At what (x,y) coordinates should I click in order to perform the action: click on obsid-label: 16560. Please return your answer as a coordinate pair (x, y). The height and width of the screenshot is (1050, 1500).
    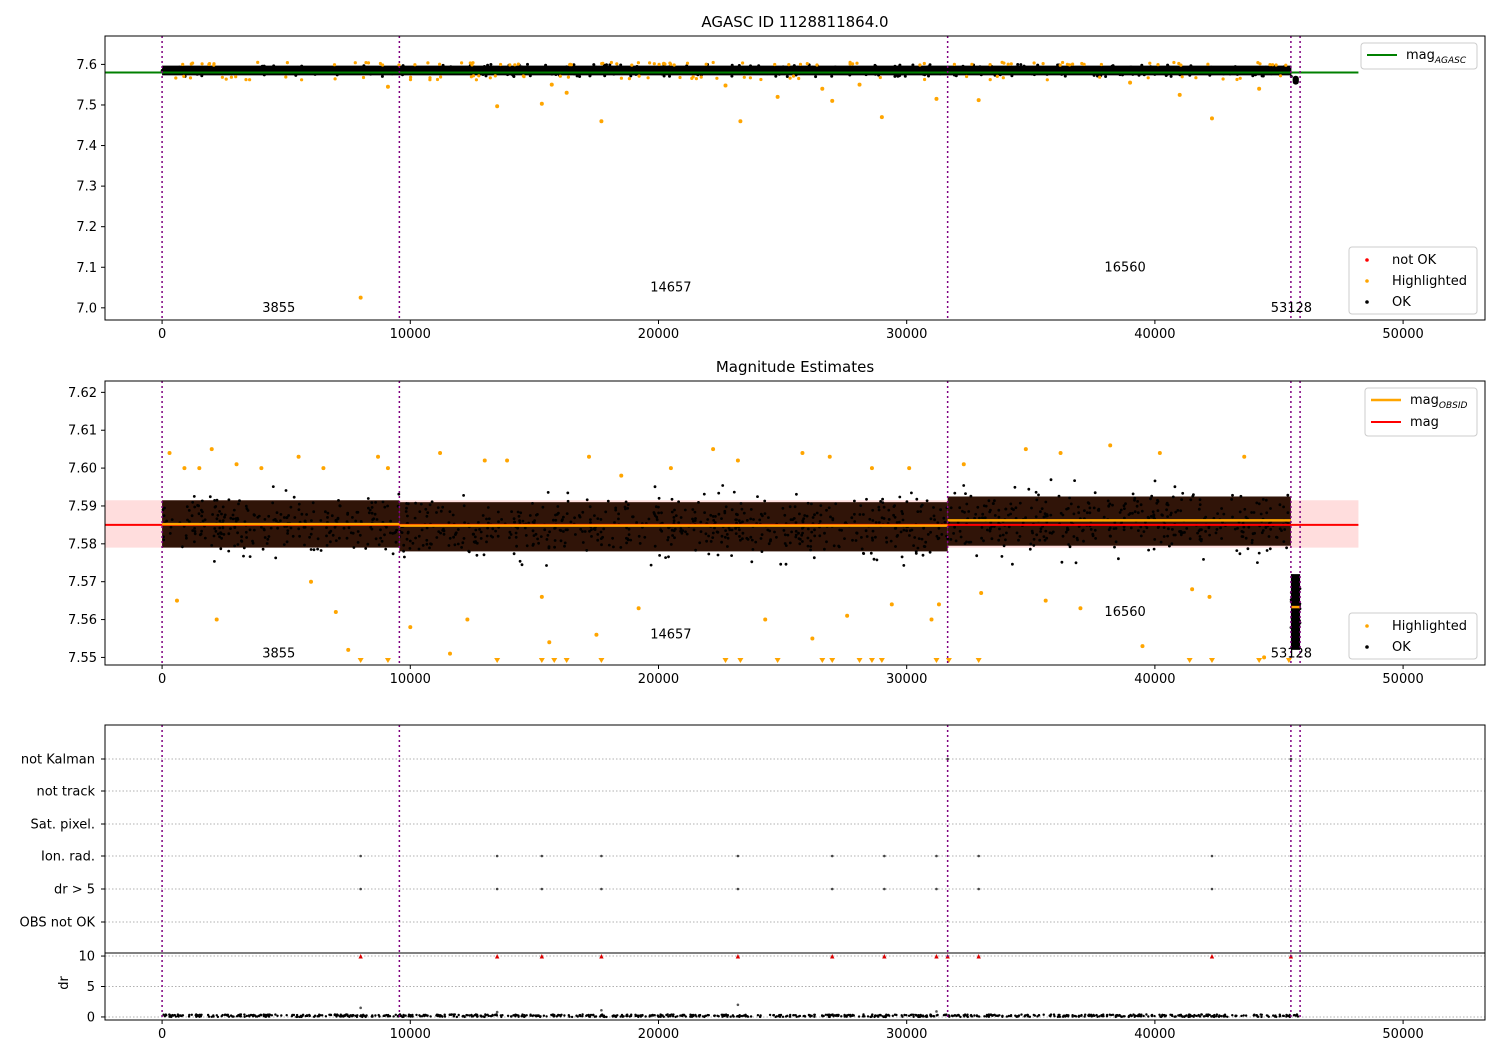
    Looking at the image, I should click on (1124, 267).